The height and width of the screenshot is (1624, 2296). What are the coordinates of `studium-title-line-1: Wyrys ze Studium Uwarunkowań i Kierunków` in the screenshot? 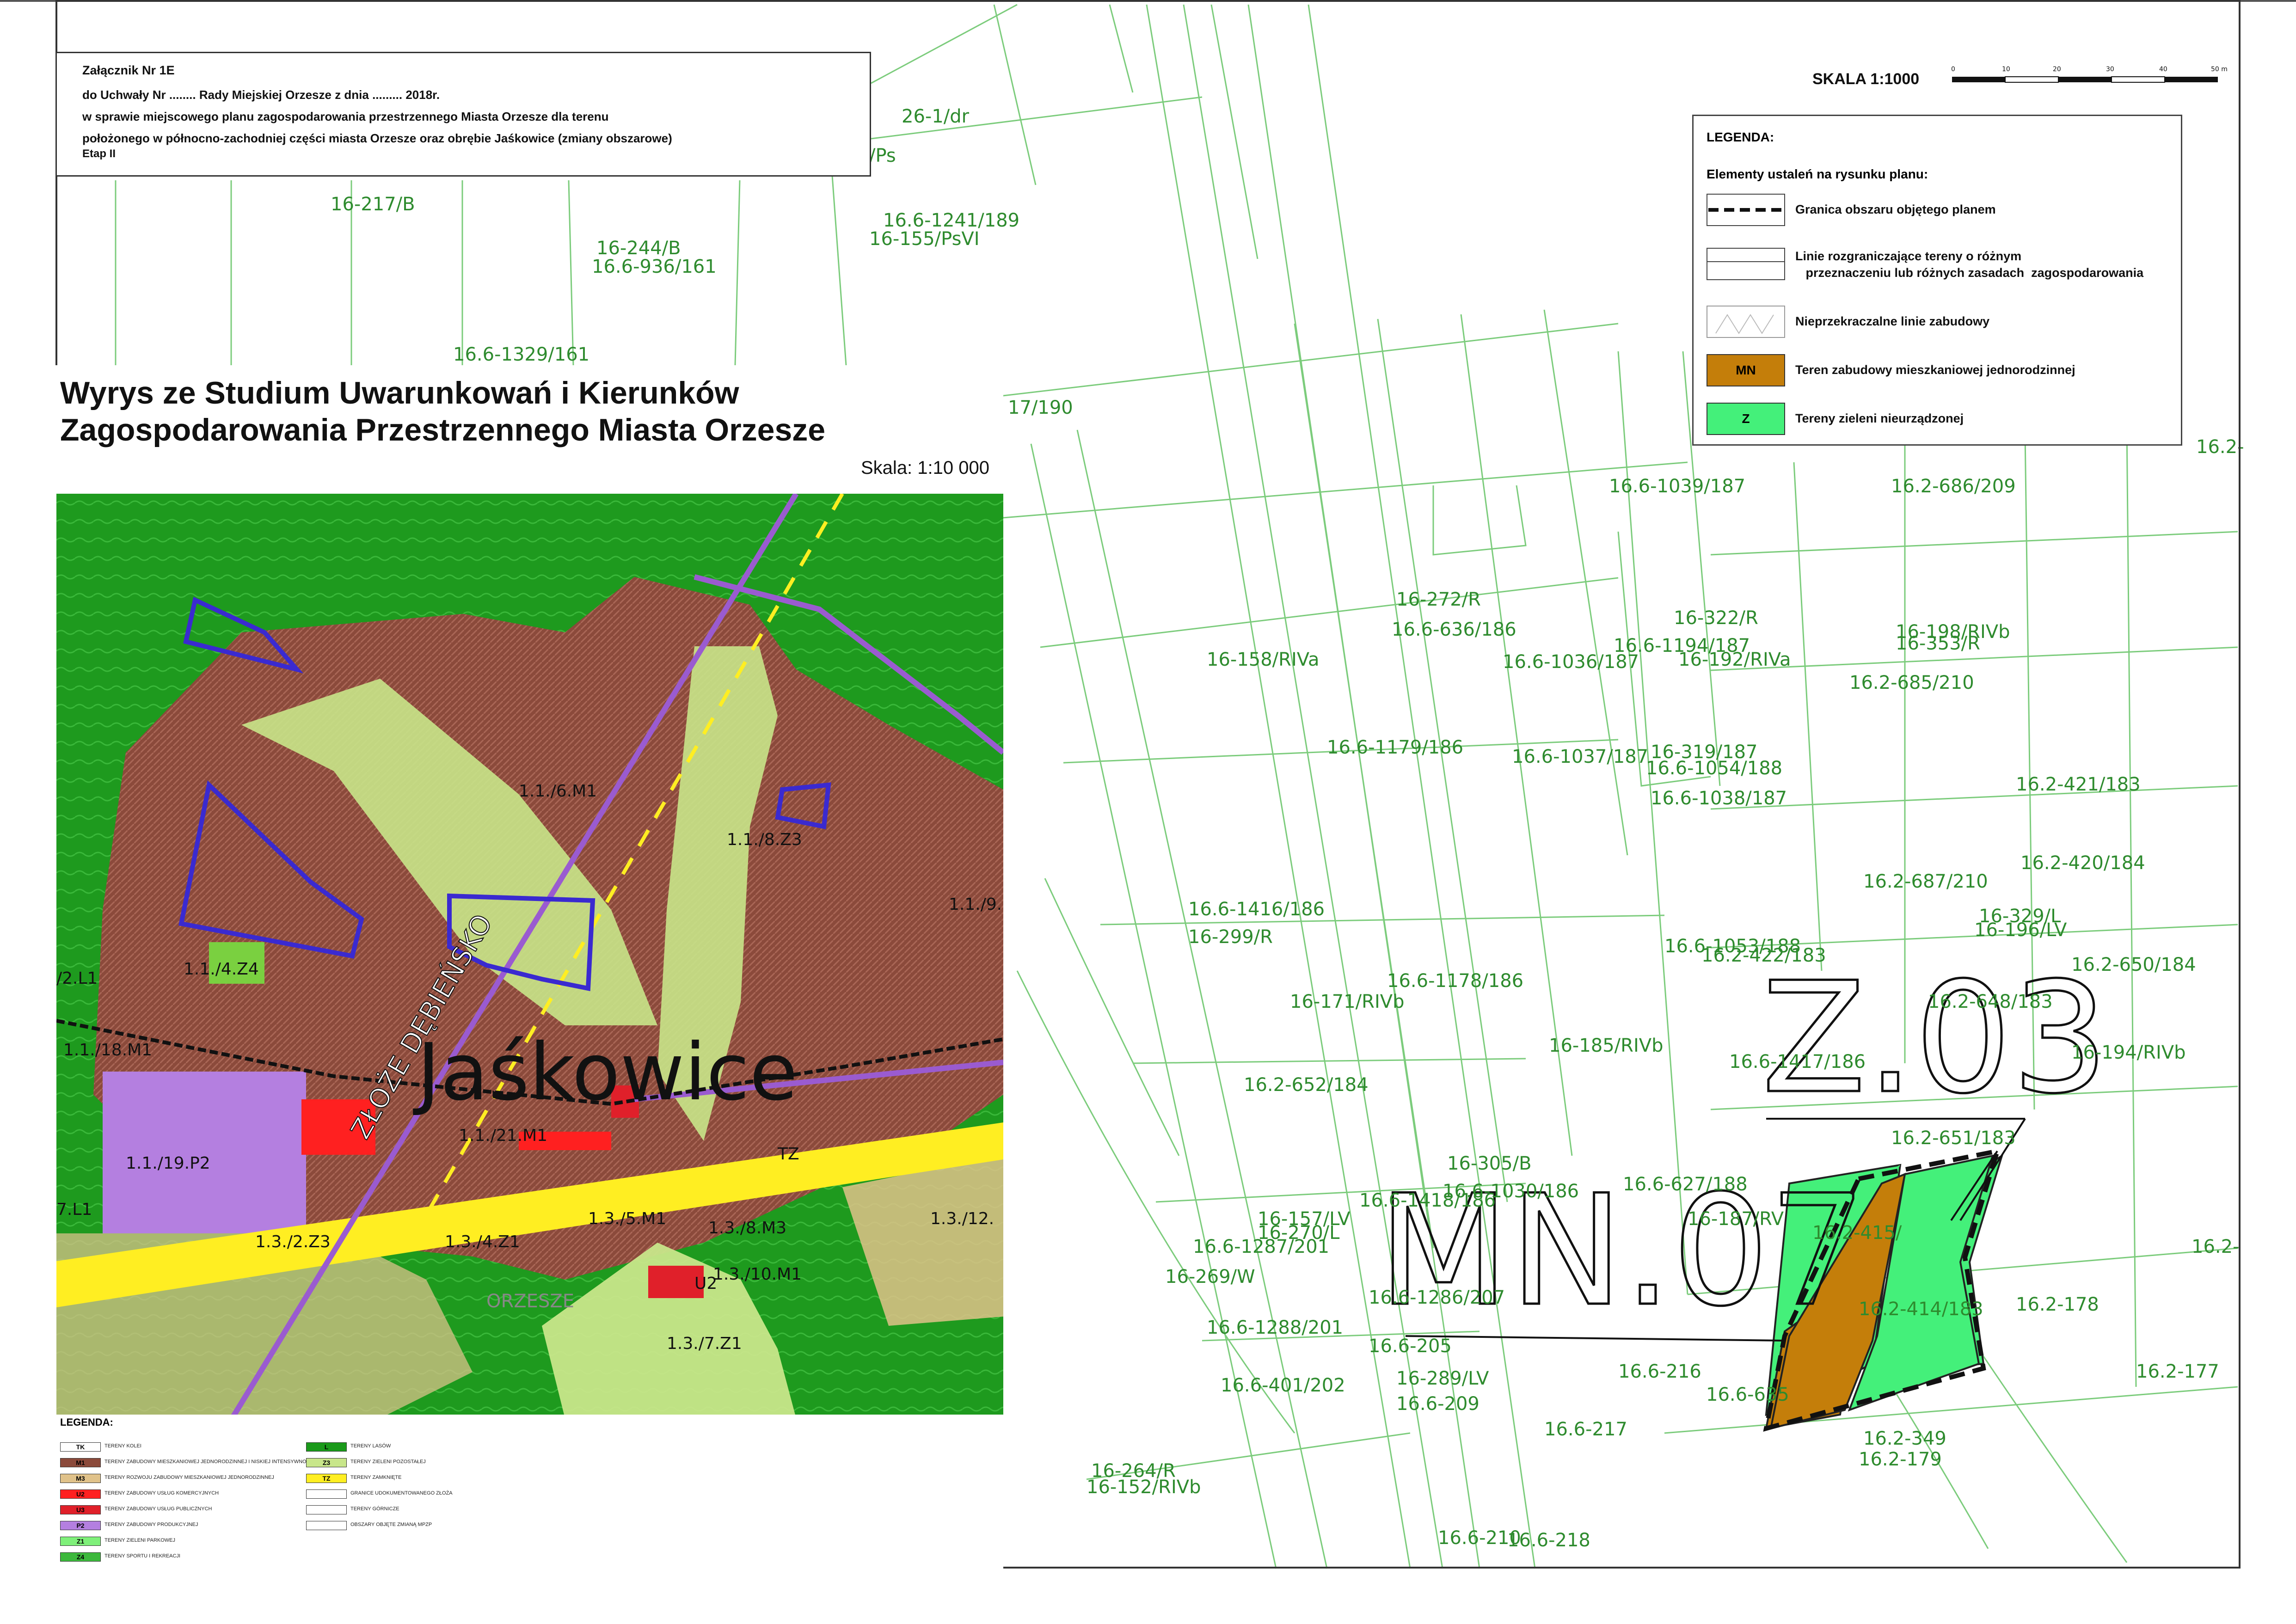 It's located at (399, 393).